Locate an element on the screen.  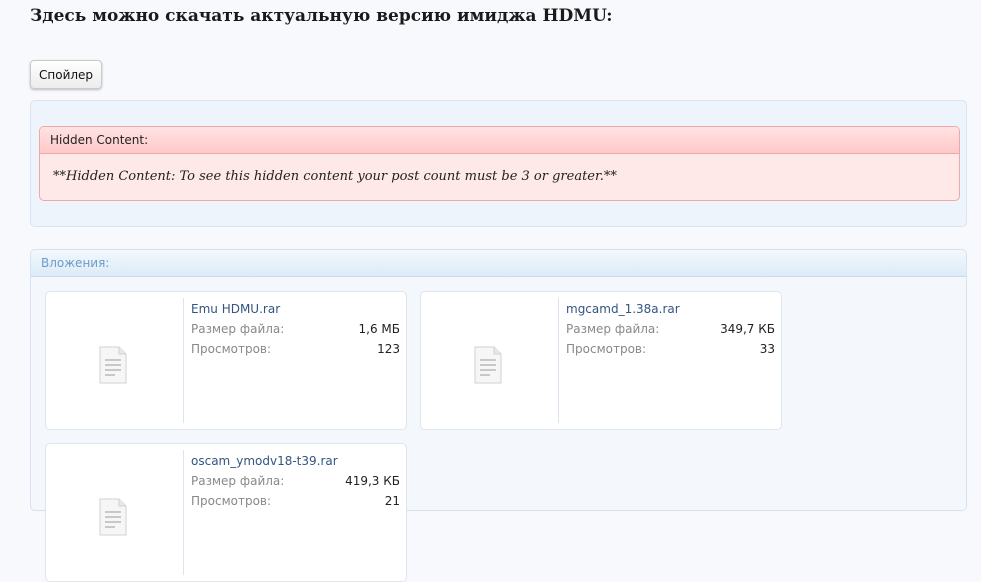
attachment-filename-link: oscam_ymodv18-t39.rar is located at coordinates (295, 463).